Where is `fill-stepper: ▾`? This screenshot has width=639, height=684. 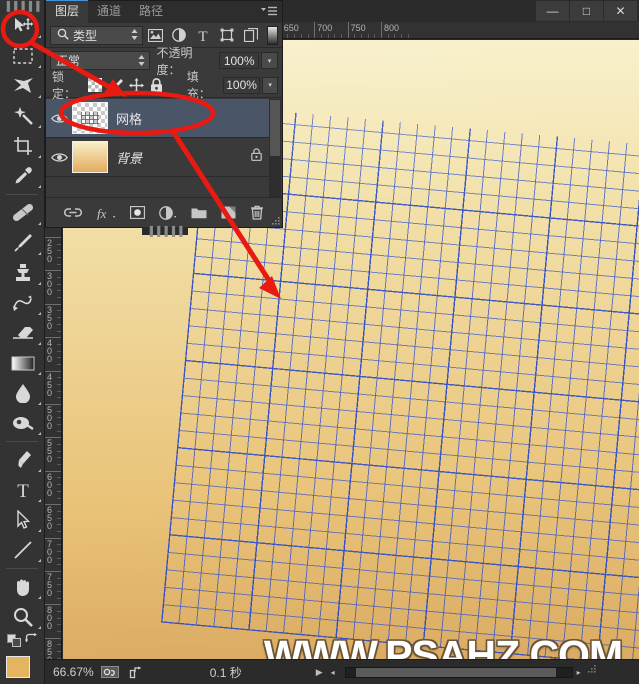
fill-stepper: ▾ is located at coordinates (270, 85).